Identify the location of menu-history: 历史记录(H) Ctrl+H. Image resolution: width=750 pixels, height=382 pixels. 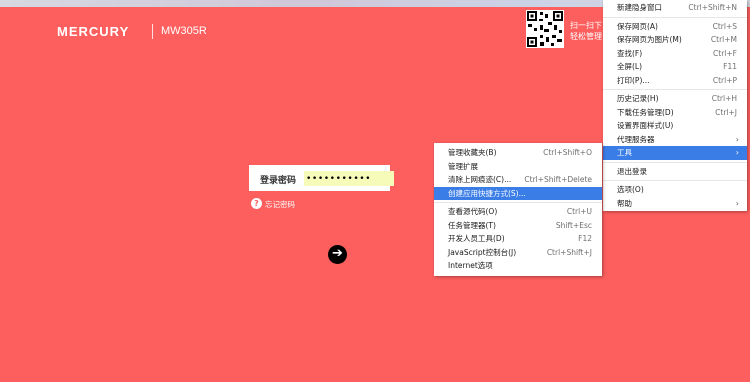
(675, 99).